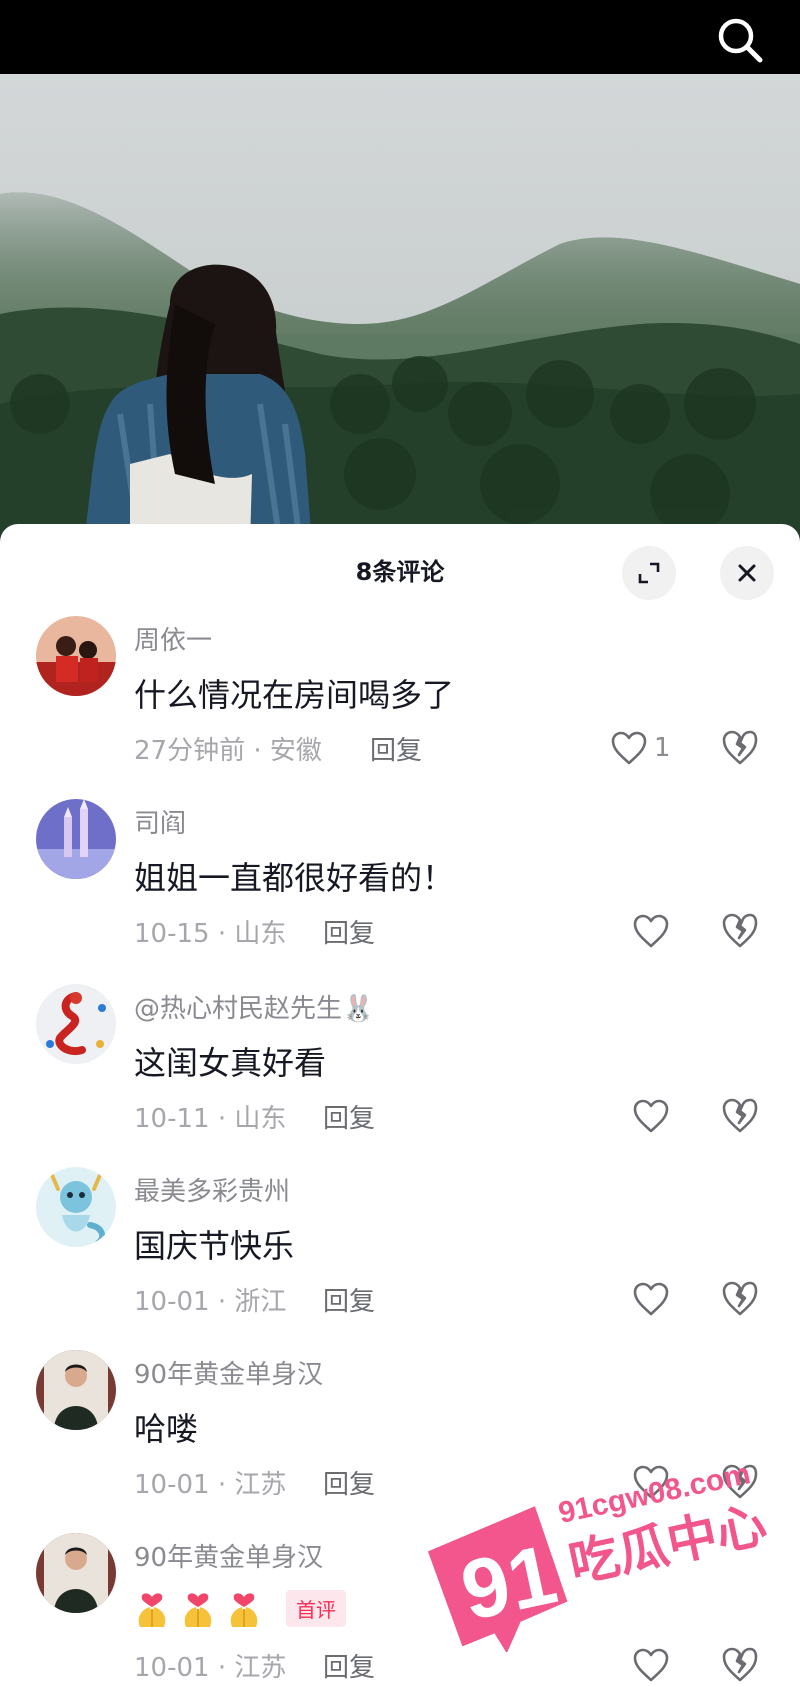  Describe the element at coordinates (400, 37) in the screenshot. I see `top-bar` at that location.